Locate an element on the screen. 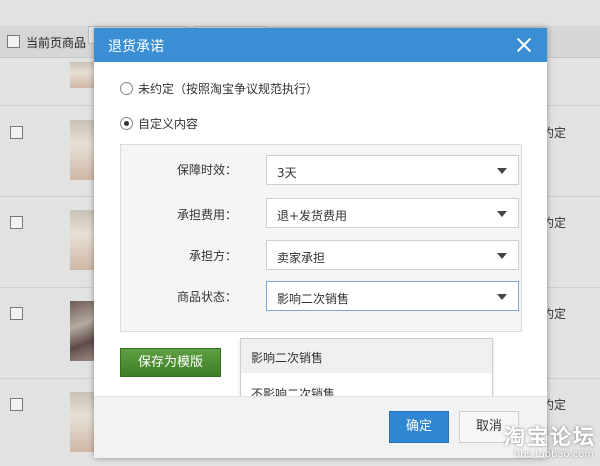  guarantee-period-select: 3天 is located at coordinates (392, 170).